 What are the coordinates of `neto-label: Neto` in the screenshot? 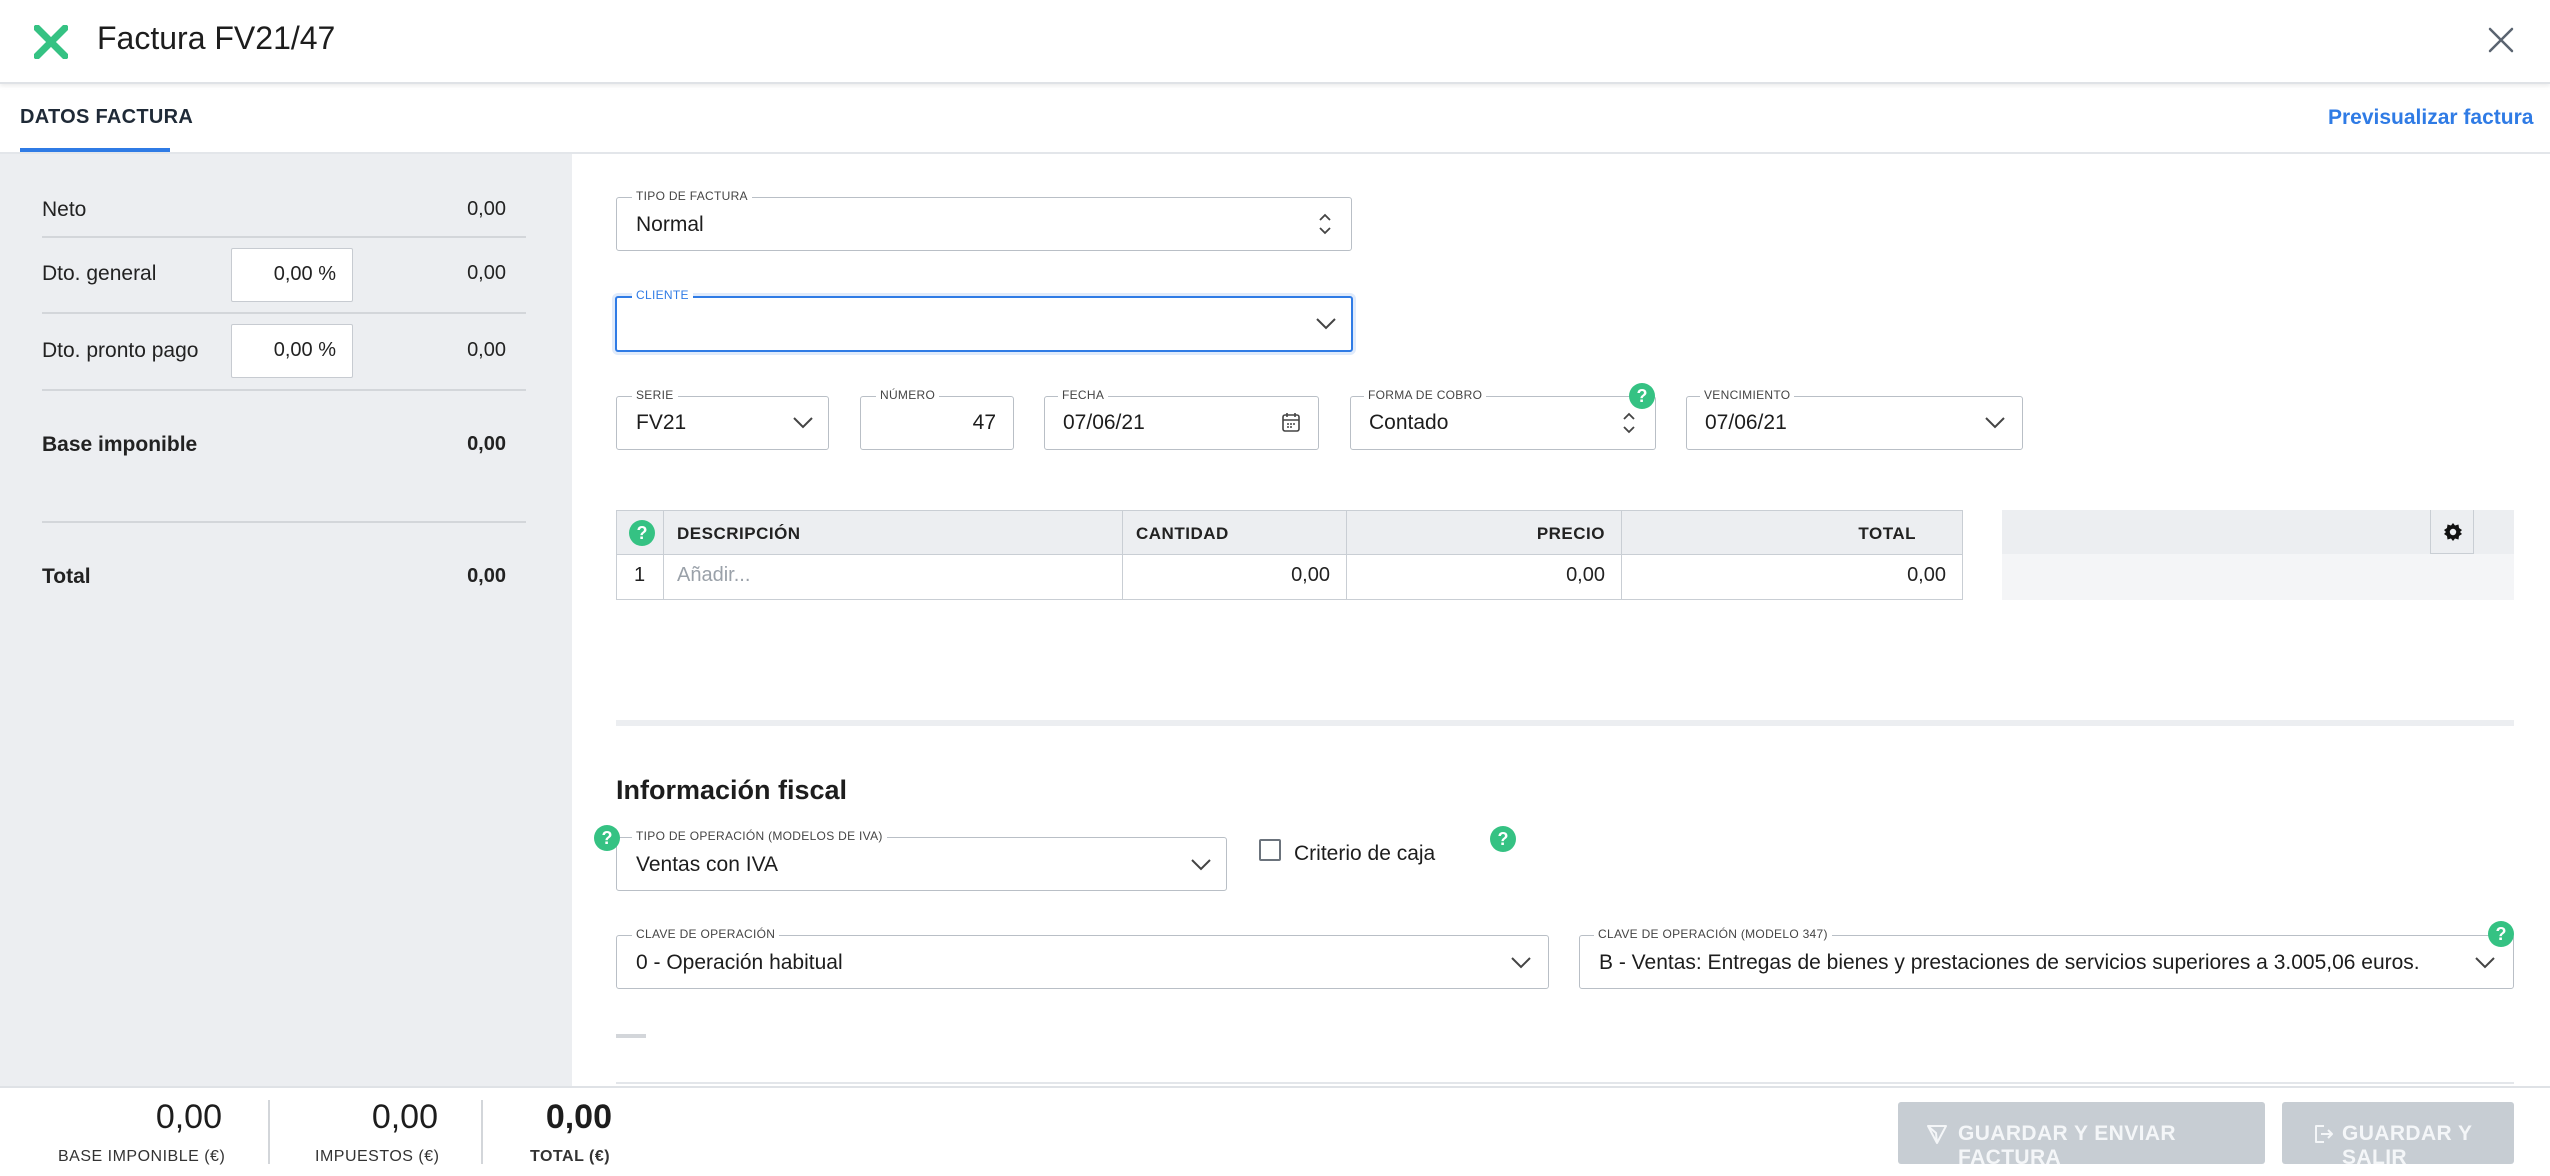 It's located at (64, 209).